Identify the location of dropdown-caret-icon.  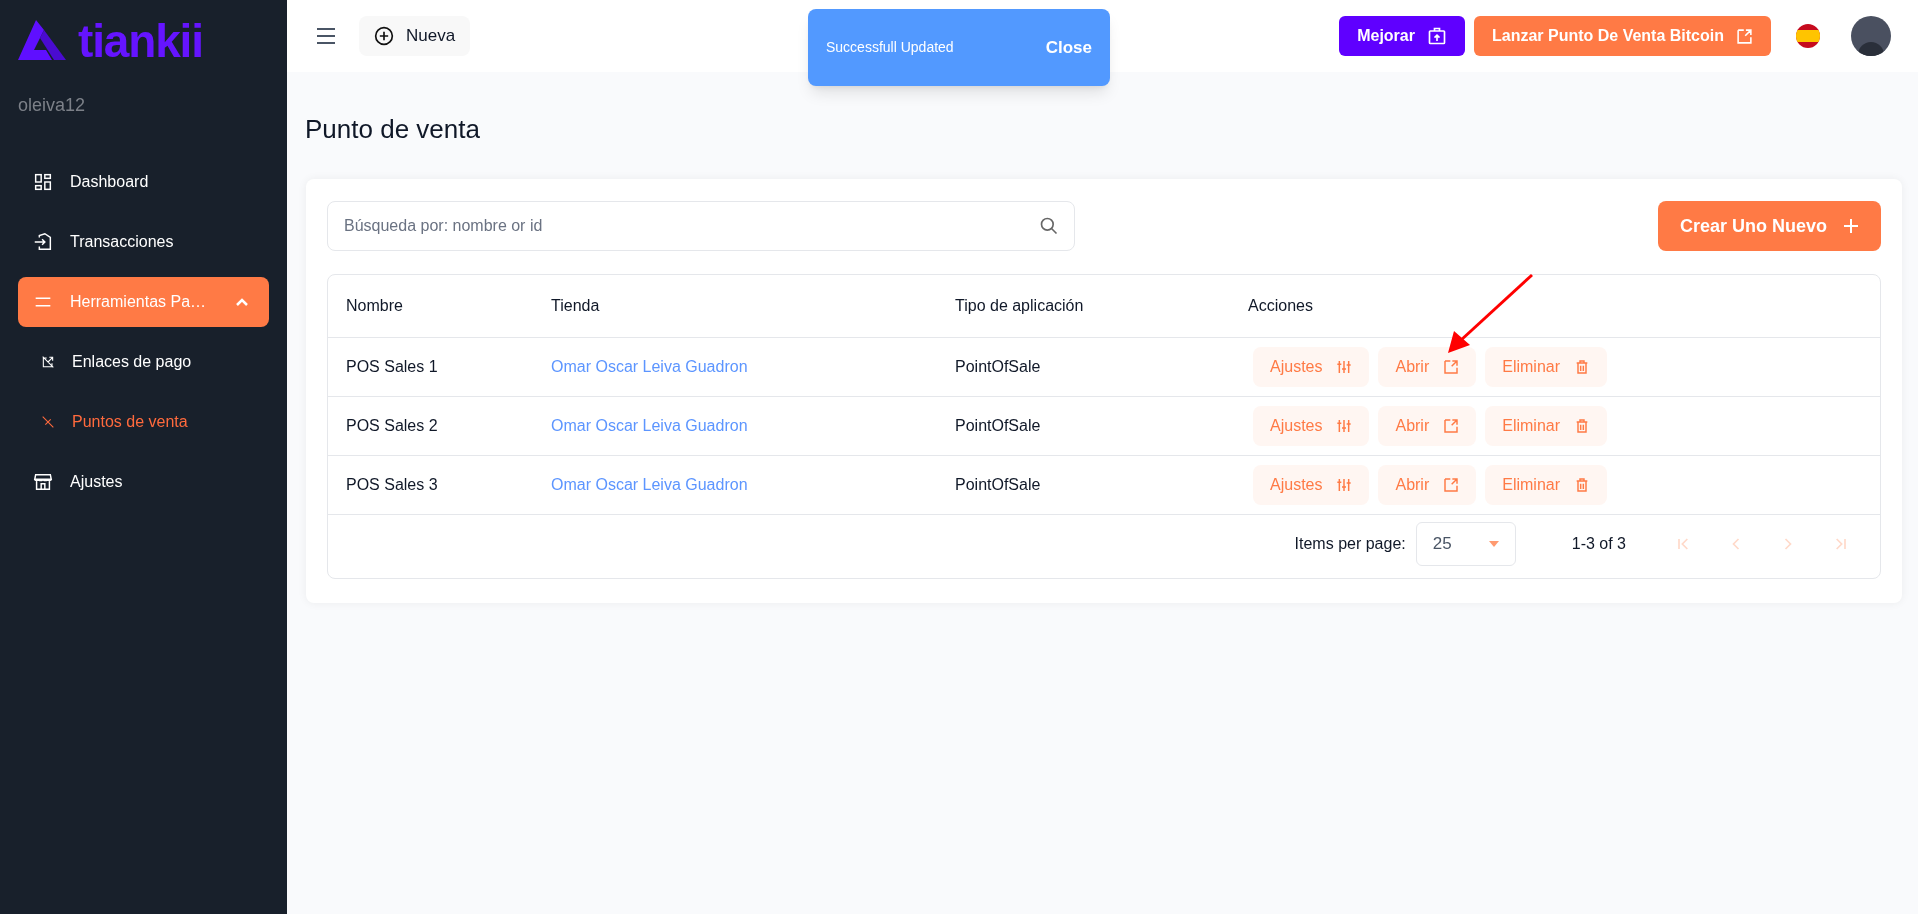
(1493, 543).